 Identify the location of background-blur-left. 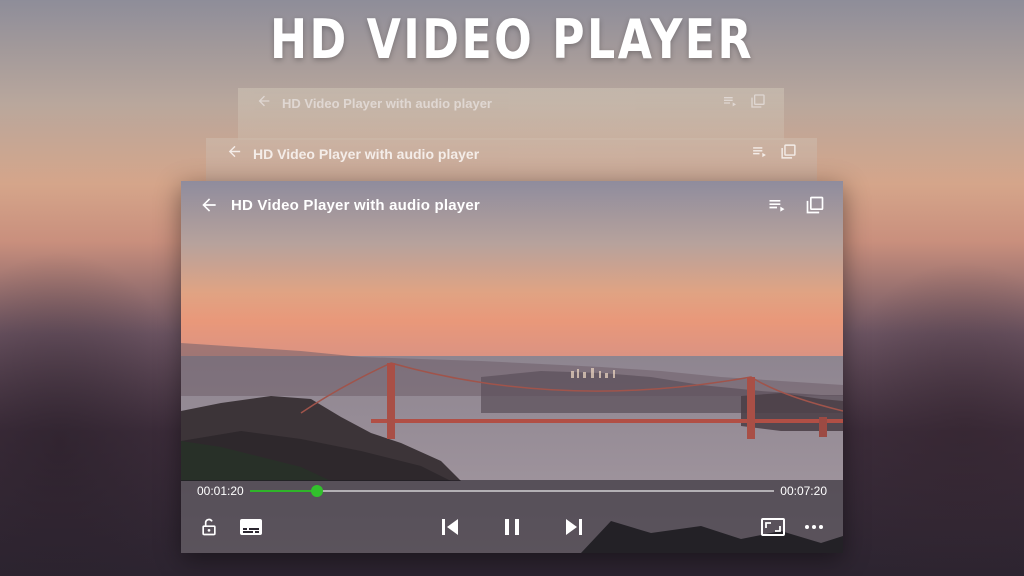
(100, 413).